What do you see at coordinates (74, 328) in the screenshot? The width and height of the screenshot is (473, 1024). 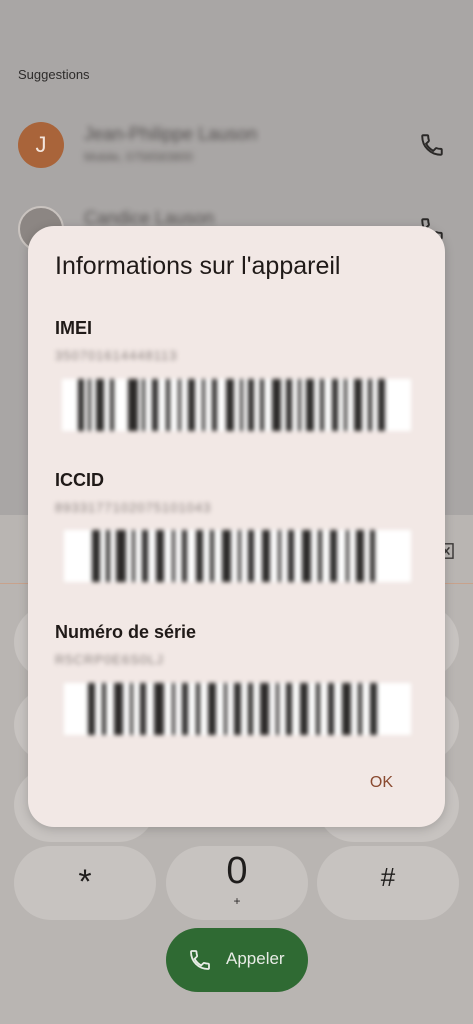 I see `imei-label: IMEI` at bounding box center [74, 328].